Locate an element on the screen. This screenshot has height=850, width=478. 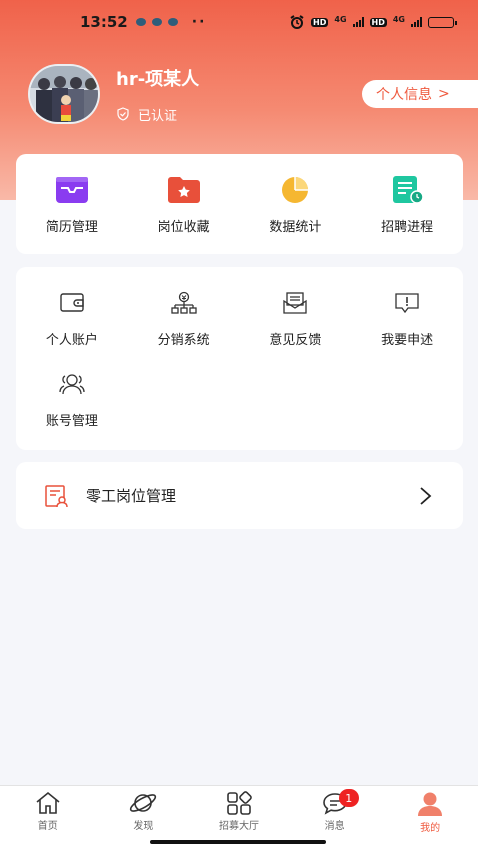
unread-badge: 1 is located at coordinates (348, 798).